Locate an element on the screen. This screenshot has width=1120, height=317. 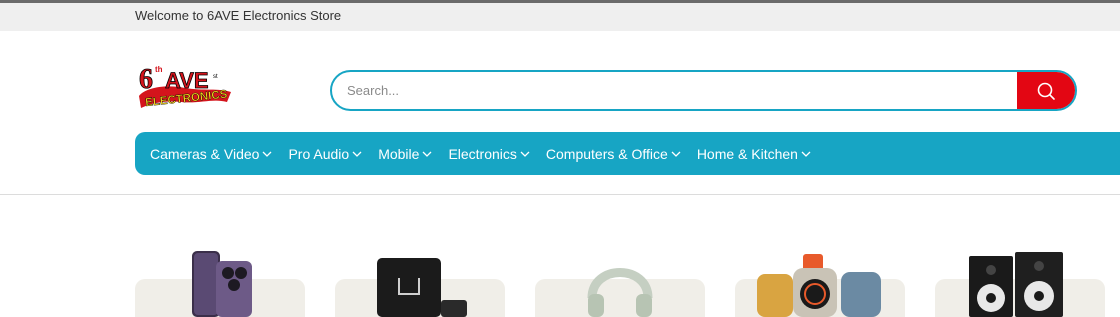
nav-item-home-kitchen: Home & Kitchen is located at coordinates (754, 154).